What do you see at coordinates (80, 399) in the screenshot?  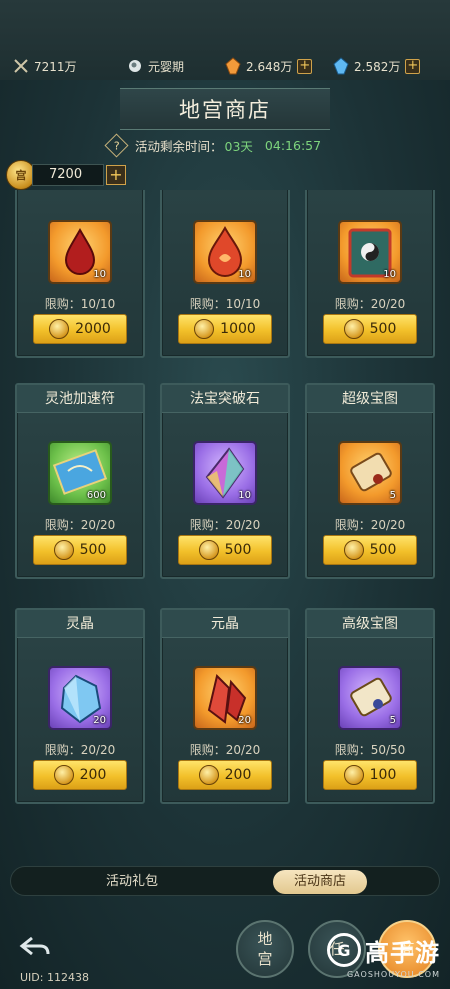 I see `item-name: 灵池加速符` at bounding box center [80, 399].